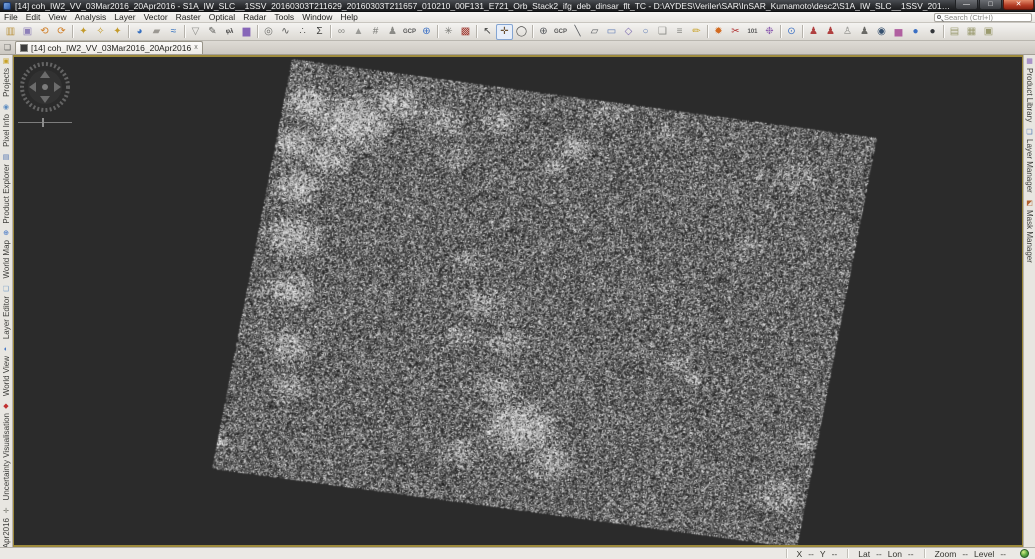 This screenshot has height=559, width=1035. Describe the element at coordinates (6, 77) in the screenshot. I see `tab-projects: ▣ Projects` at that location.